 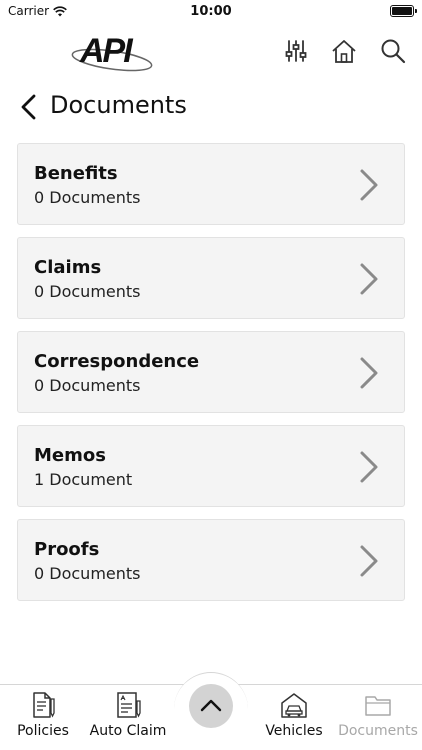 I want to click on tab-documents: Documents, so click(x=378, y=717).